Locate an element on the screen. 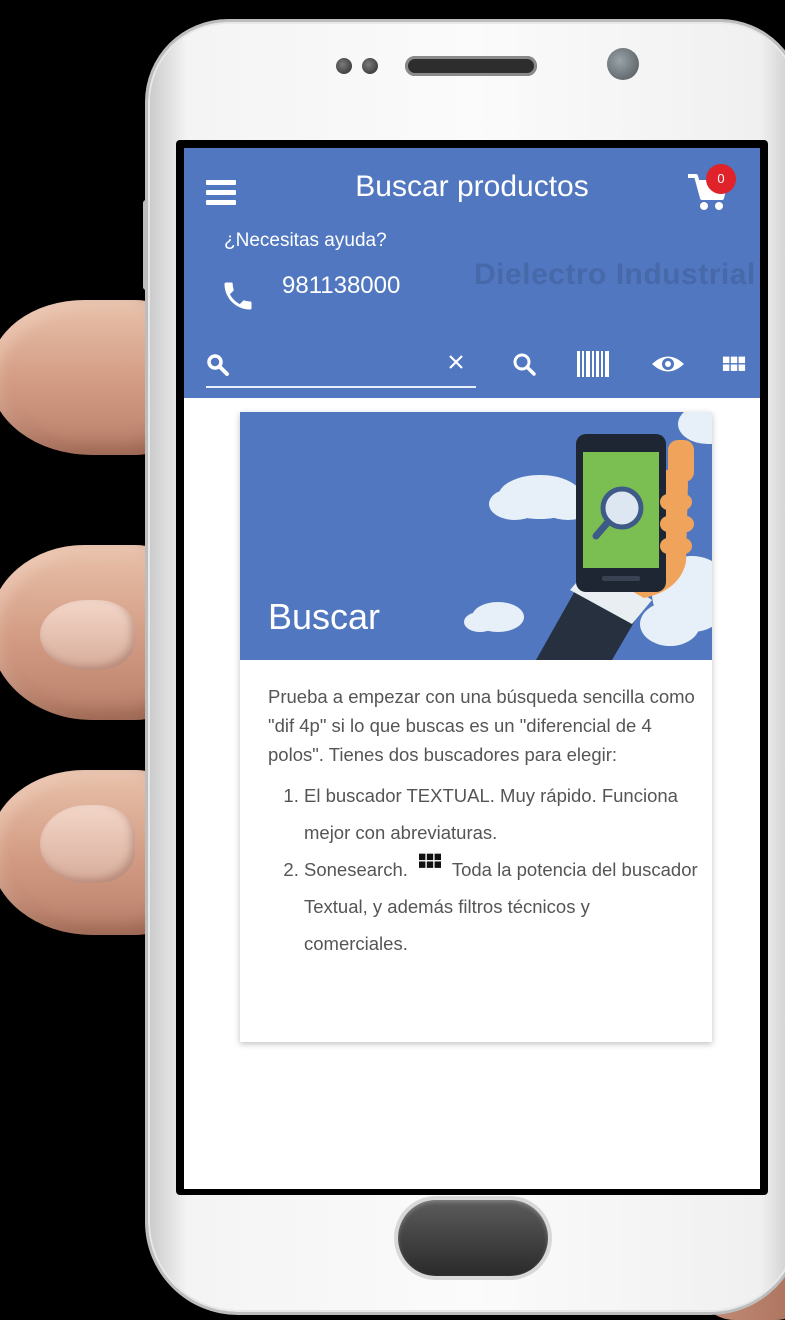 The image size is (785, 1320). card-banner: Buscar is located at coordinates (476, 536).